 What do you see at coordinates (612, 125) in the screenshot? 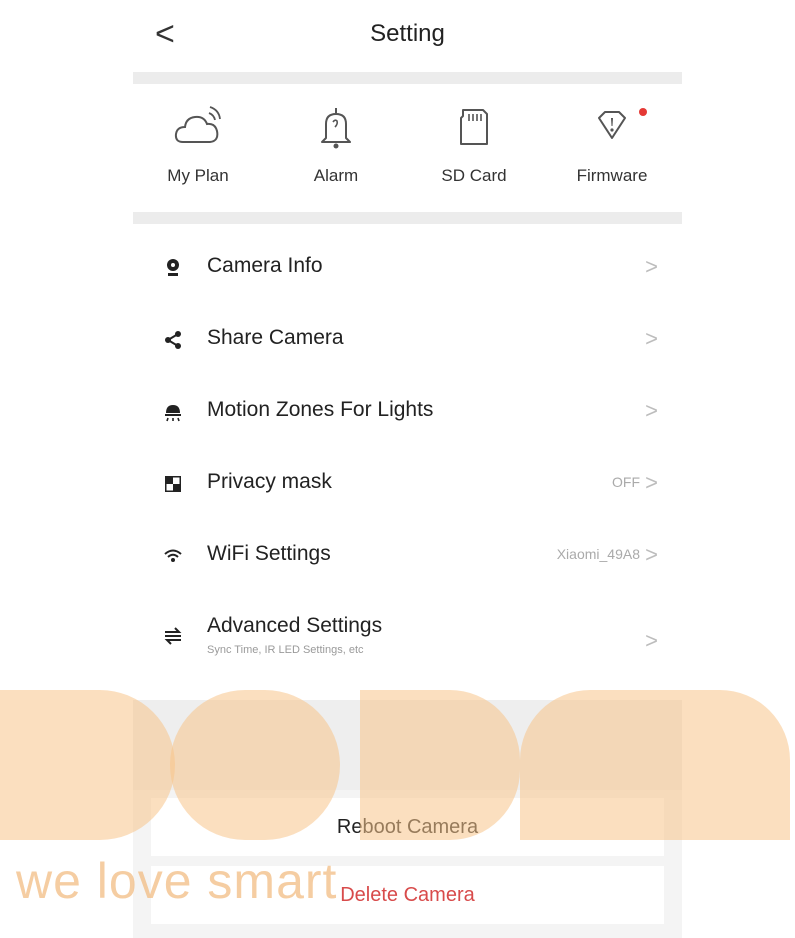
I see `firmware-icon` at bounding box center [612, 125].